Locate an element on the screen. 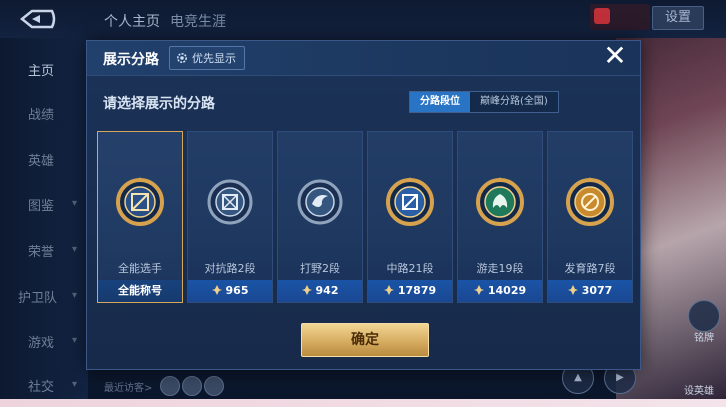 Image resolution: width=726 pixels, height=407 pixels. roam-emblem-icon is located at coordinates (500, 201).